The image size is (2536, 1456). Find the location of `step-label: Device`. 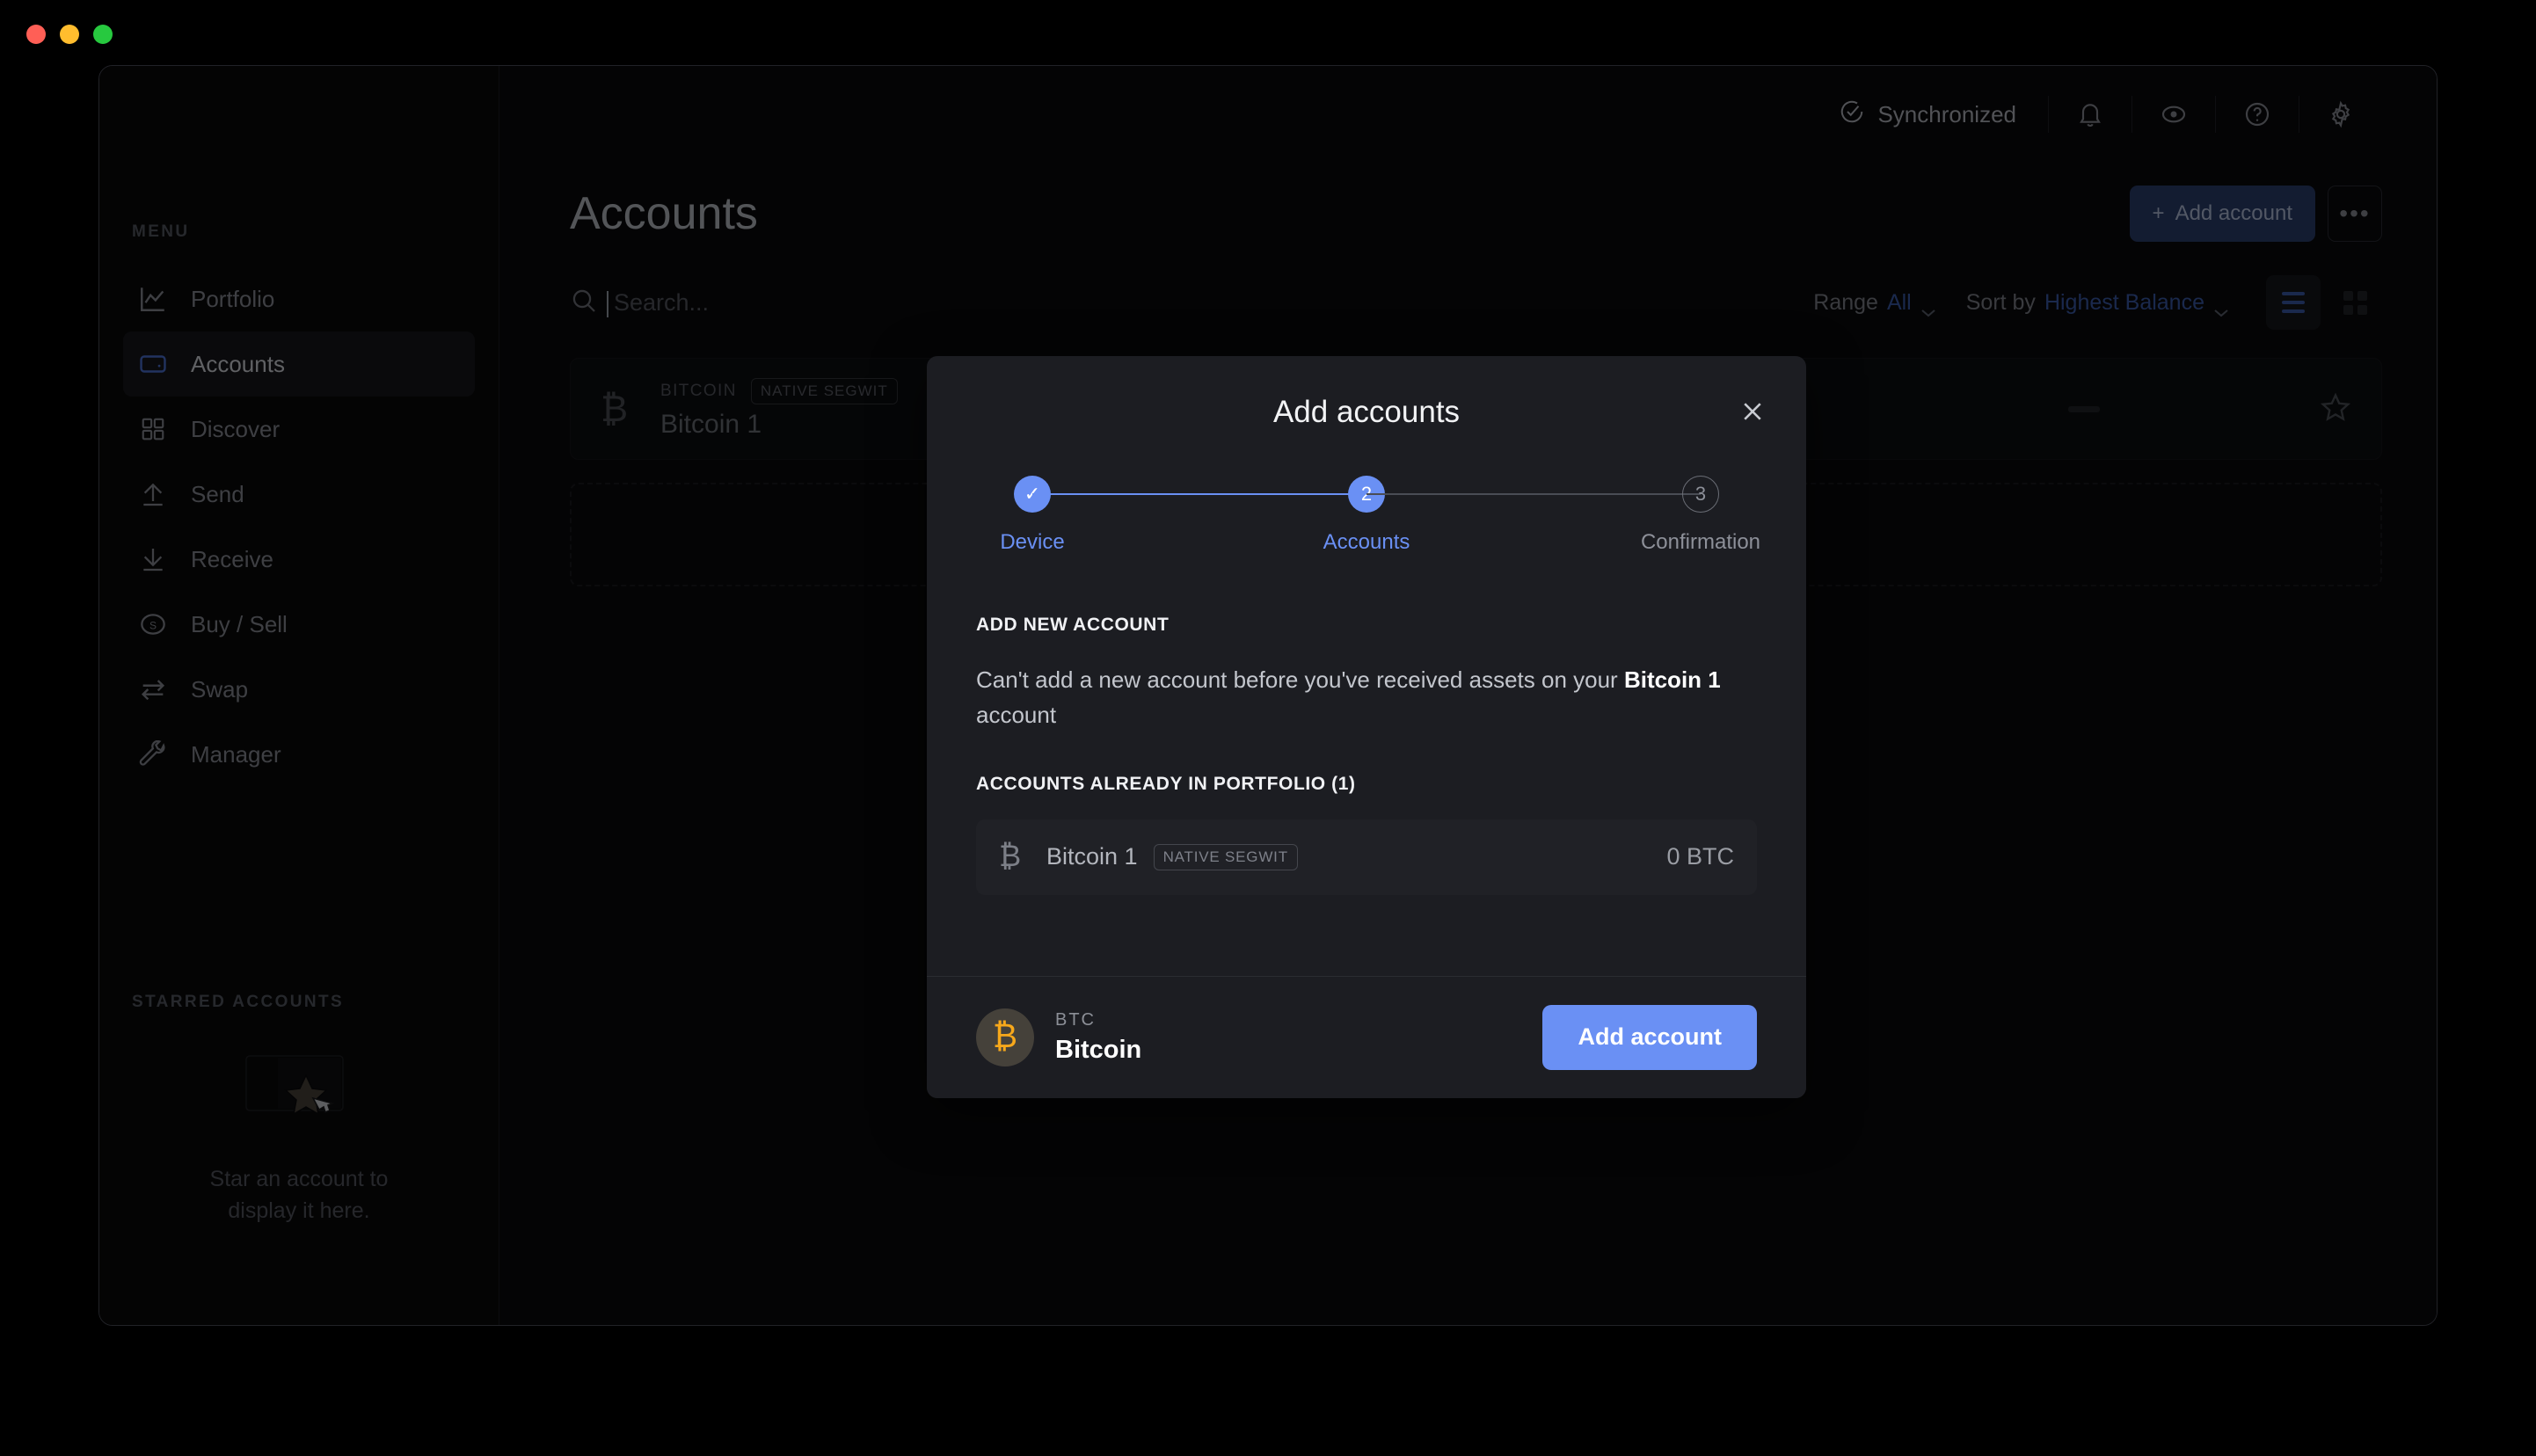

step-label: Device is located at coordinates (1032, 542).